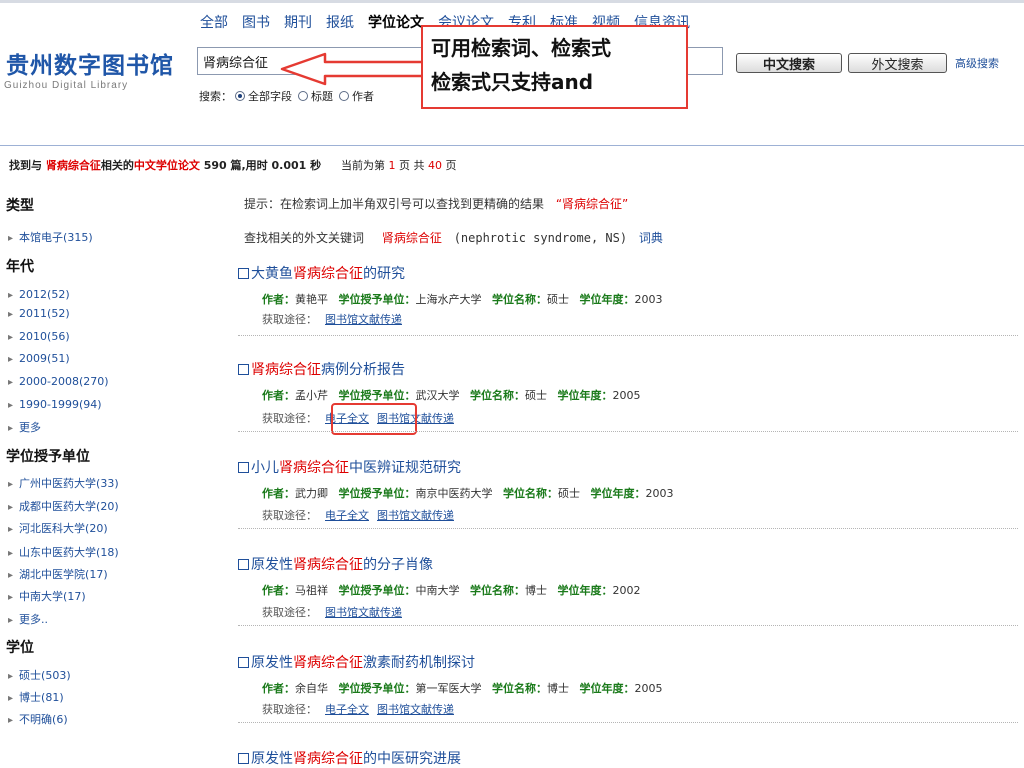 Image resolution: width=1024 pixels, height=768 pixels. Describe the element at coordinates (90, 63) in the screenshot. I see `logo-title: 贵州数字图书馆` at that location.